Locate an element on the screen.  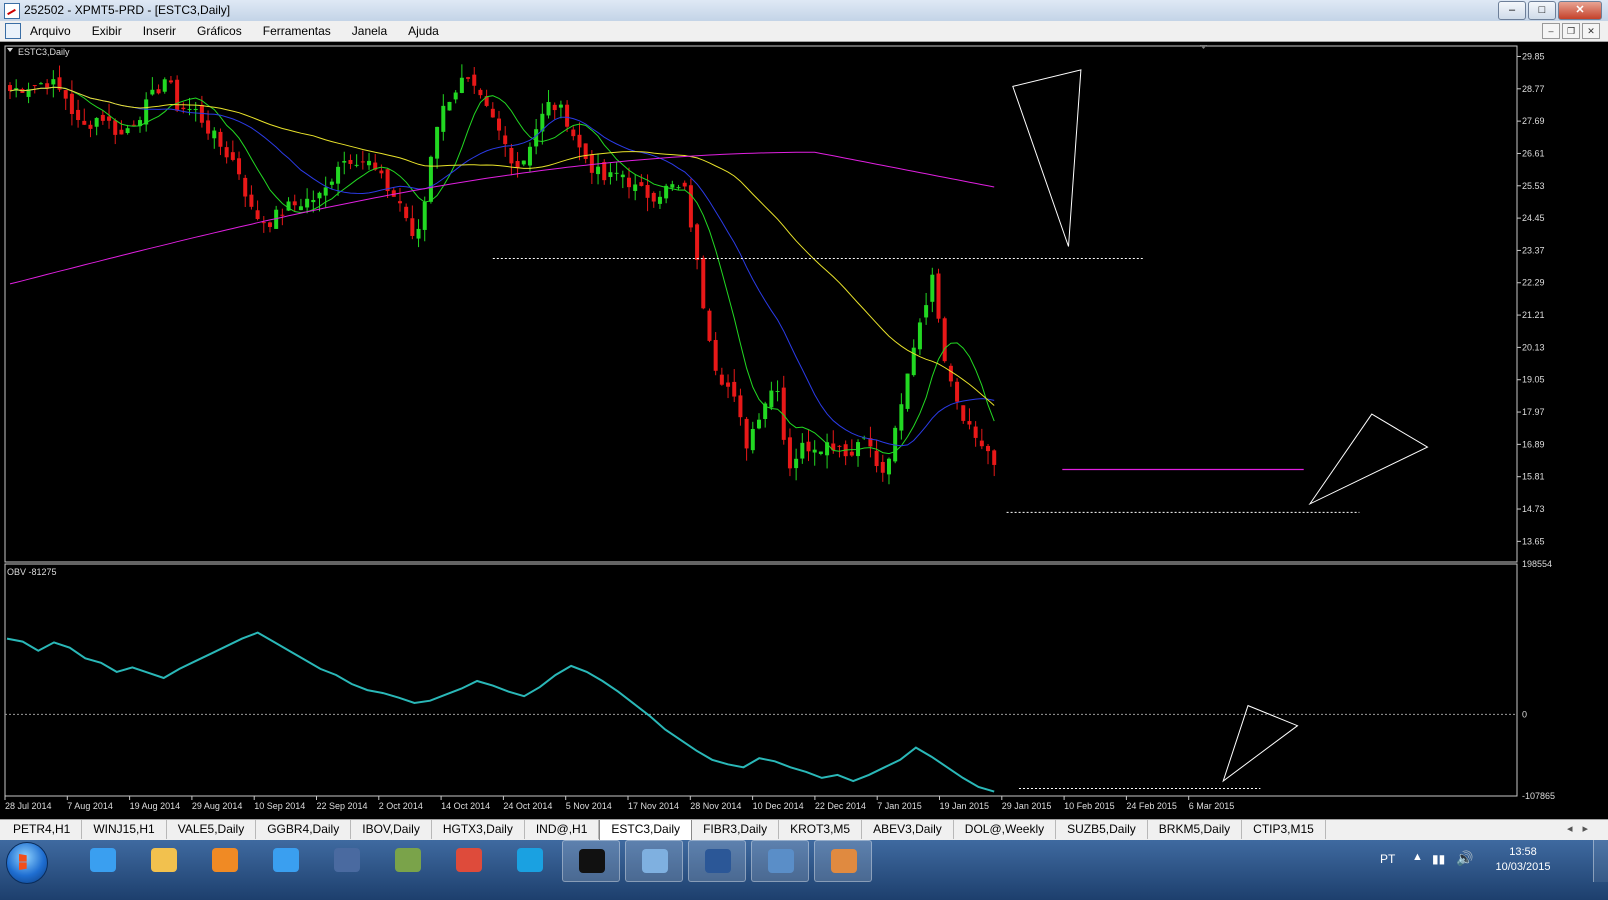
menu-ferramentas: Ferramentas is located at coordinates (297, 31).